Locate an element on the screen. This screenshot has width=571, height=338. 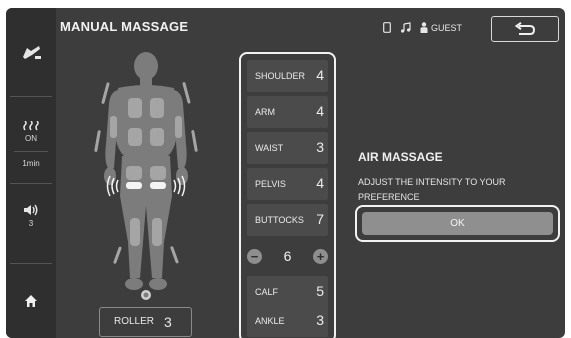
stepper-value: 6 is located at coordinates (287, 256).